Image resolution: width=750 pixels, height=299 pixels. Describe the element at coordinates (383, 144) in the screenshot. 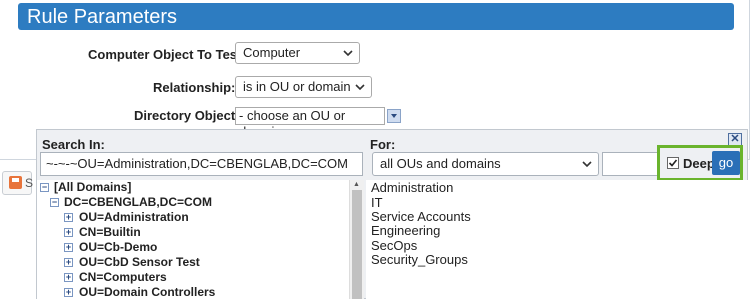

I see `for-label: For:` at that location.